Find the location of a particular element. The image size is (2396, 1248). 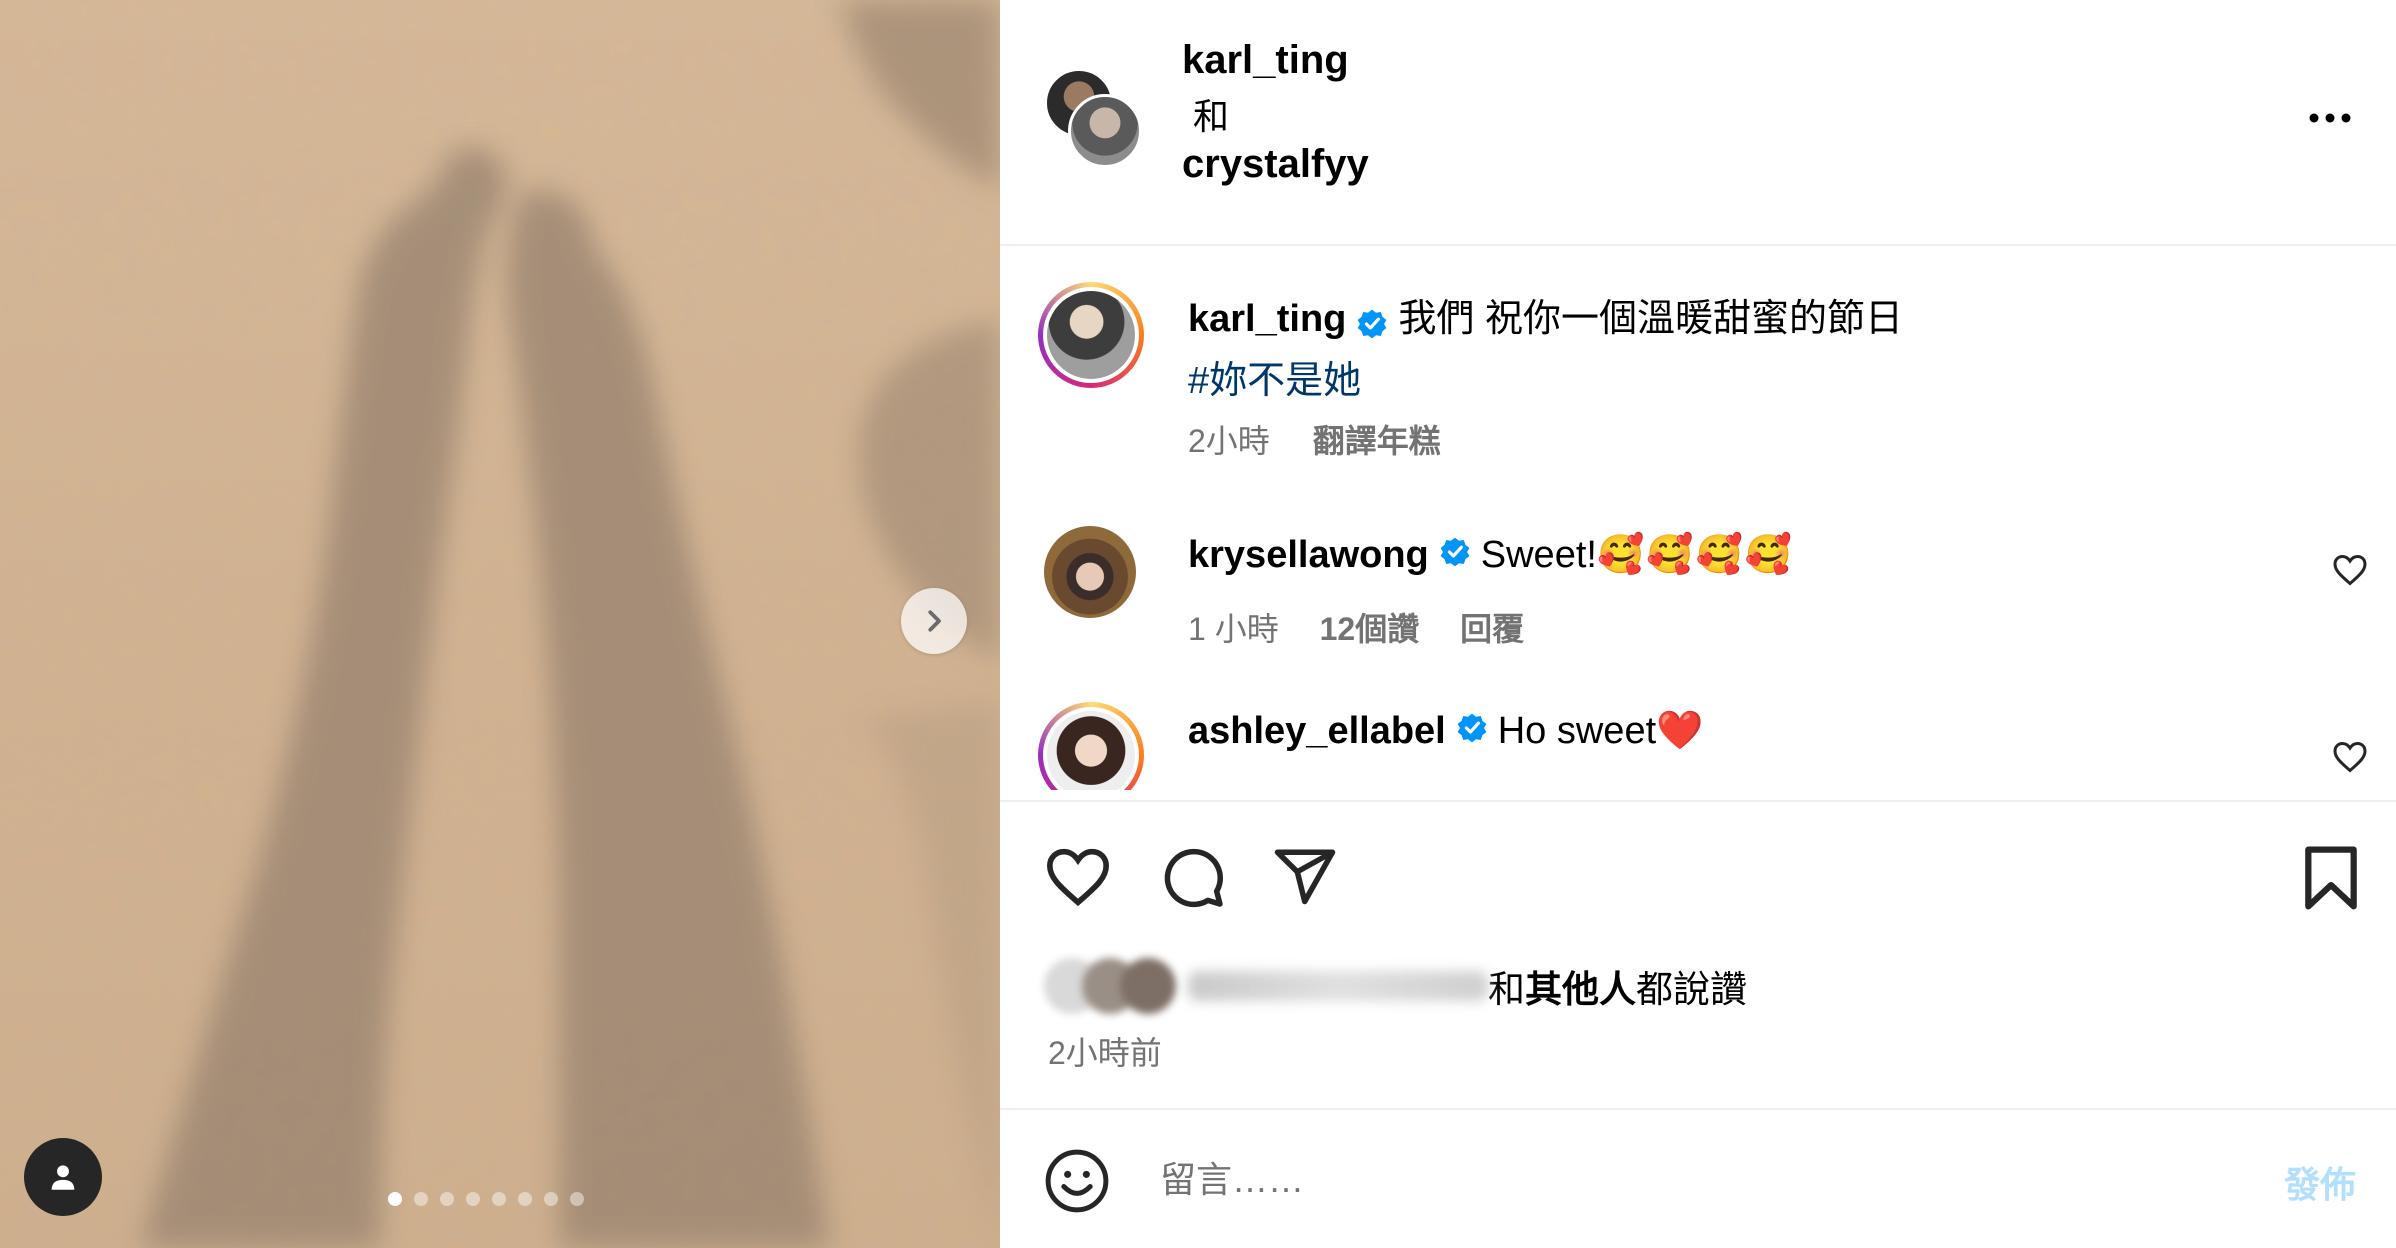

header-username-1: karl_ting is located at coordinates (1265, 60).